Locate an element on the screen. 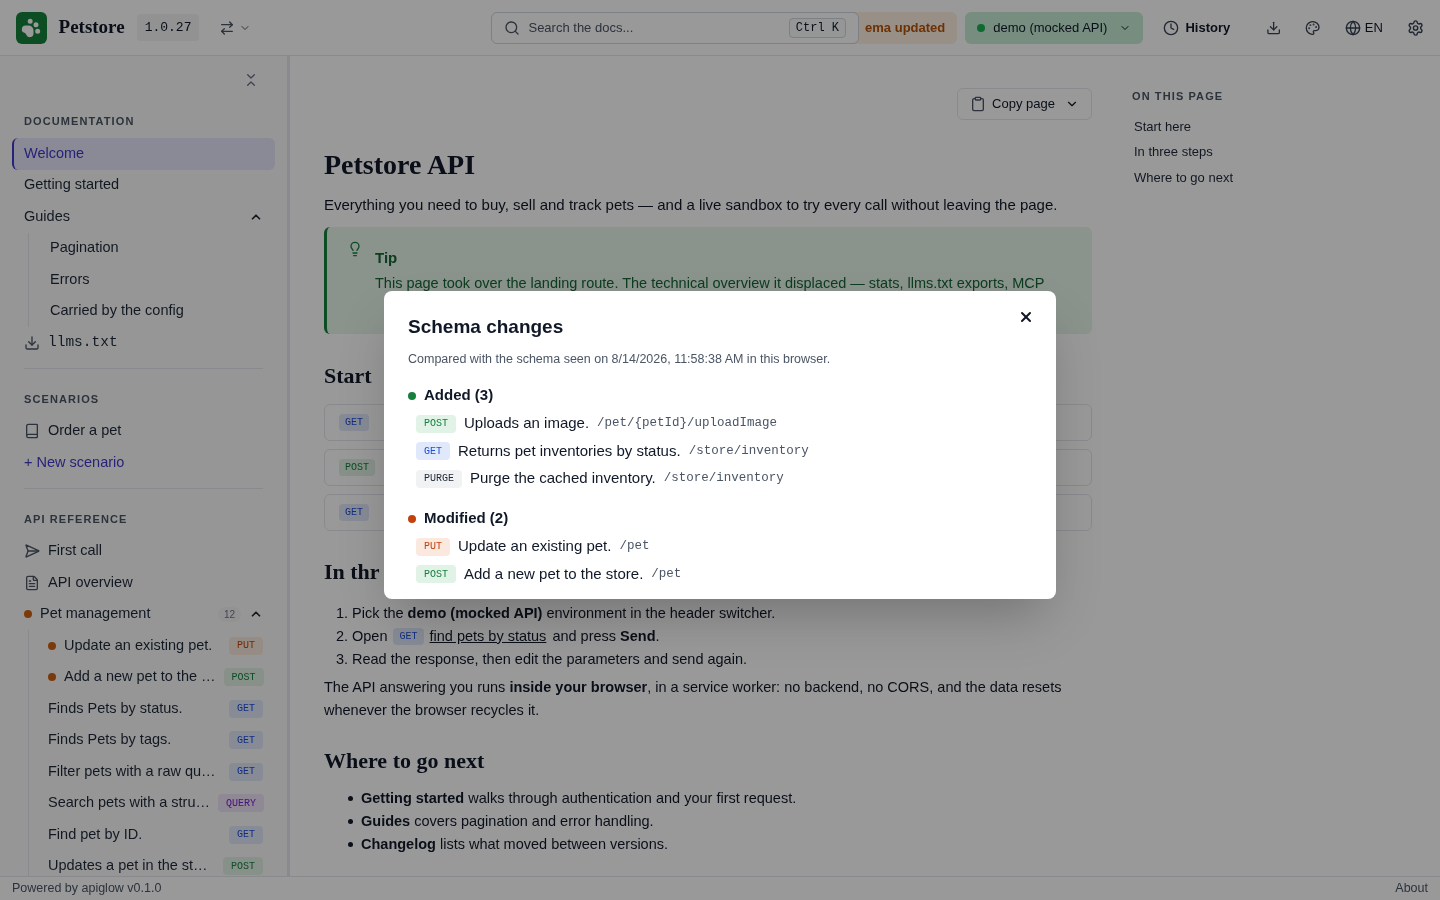 Image resolution: width=1440 pixels, height=900 pixels. sidebar-link: Welcome is located at coordinates (143, 154).